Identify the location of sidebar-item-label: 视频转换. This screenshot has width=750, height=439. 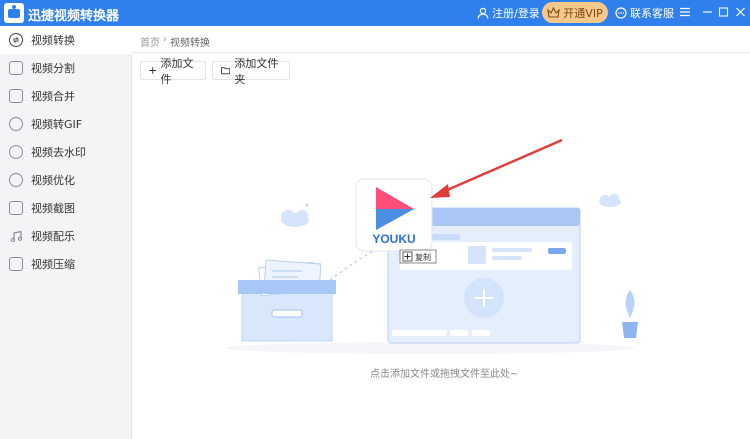
(53, 40).